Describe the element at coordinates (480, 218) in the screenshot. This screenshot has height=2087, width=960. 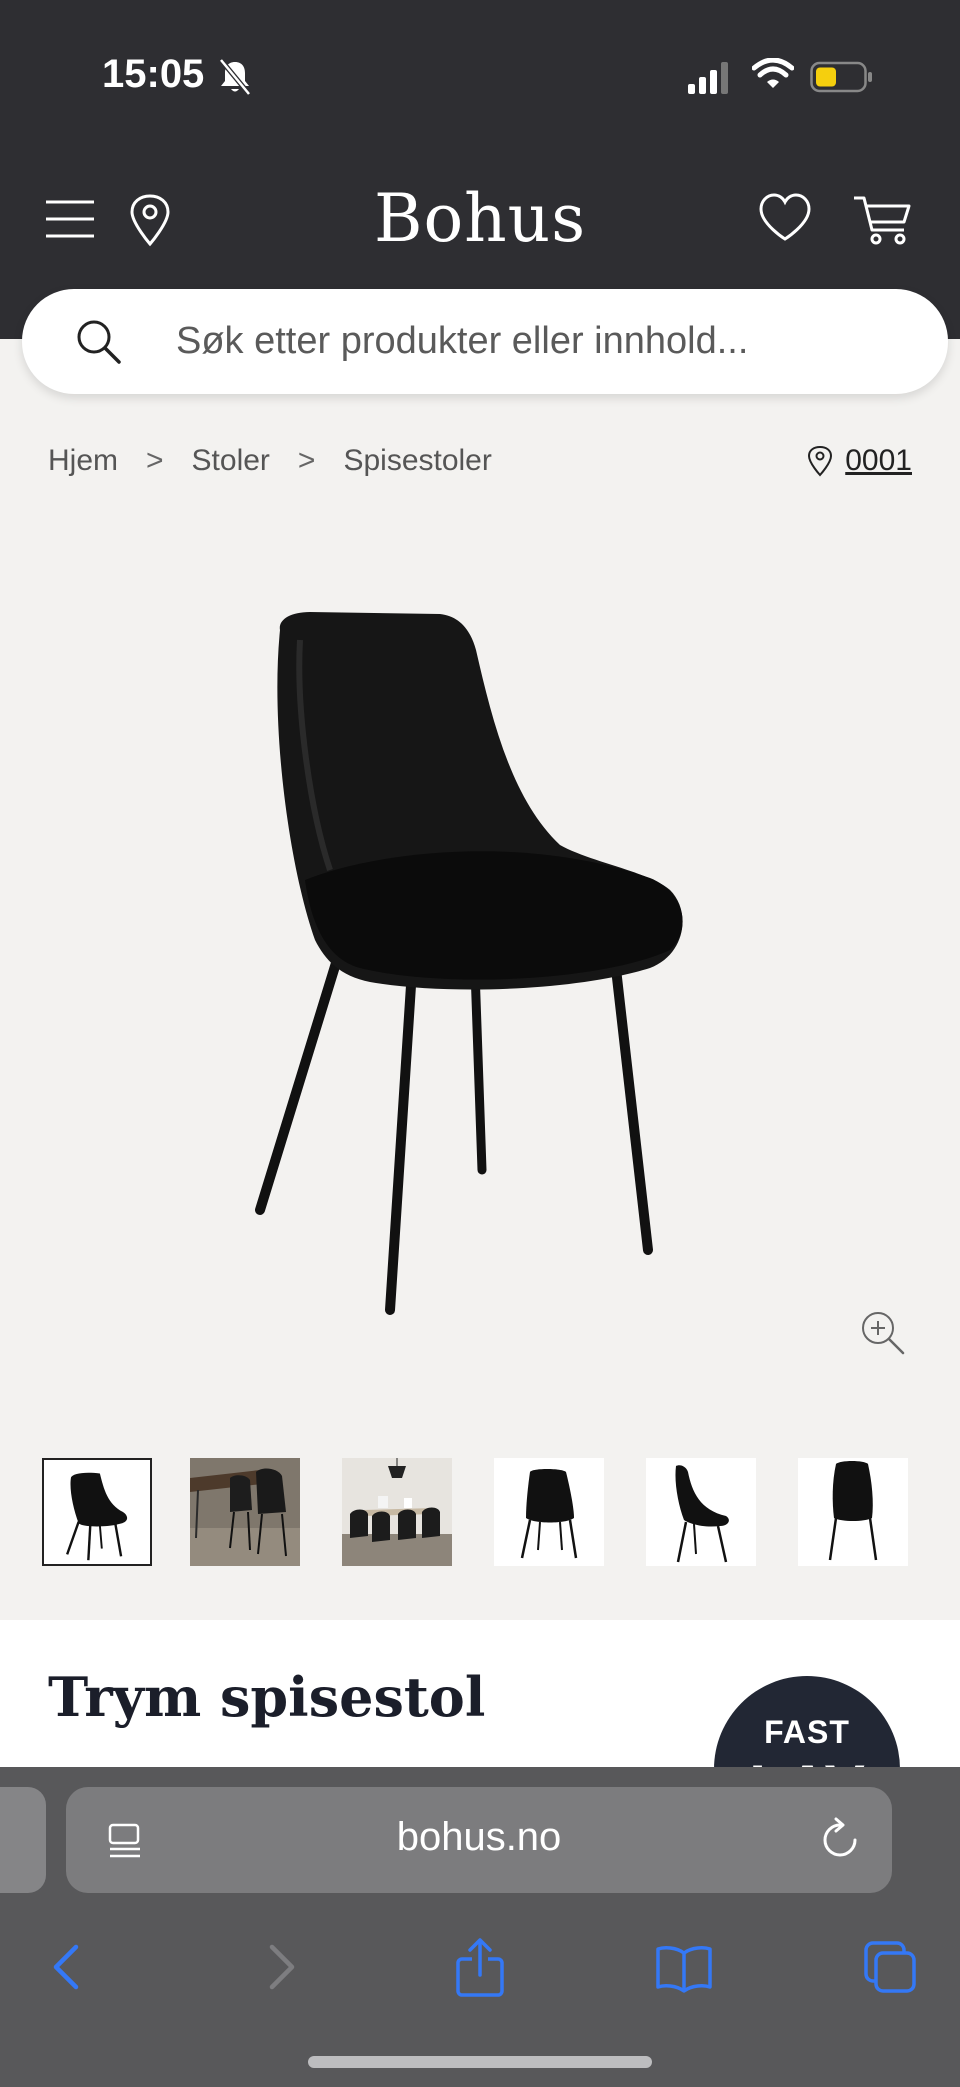
I see `brand-logo: Bohus` at that location.